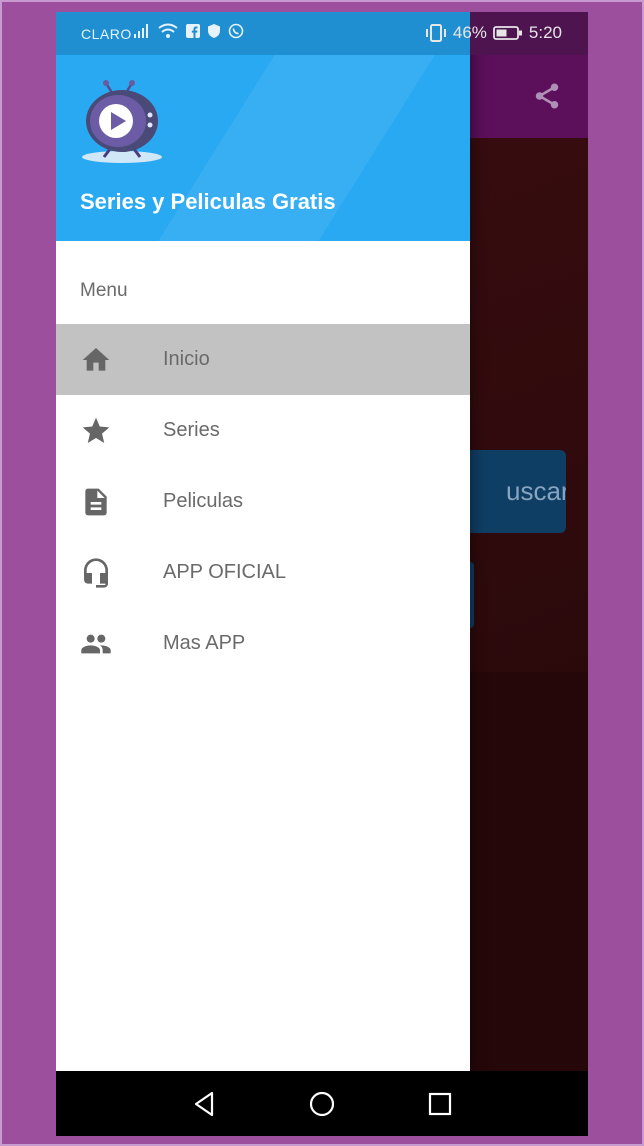  I want to click on headset-icon, so click(96, 573).